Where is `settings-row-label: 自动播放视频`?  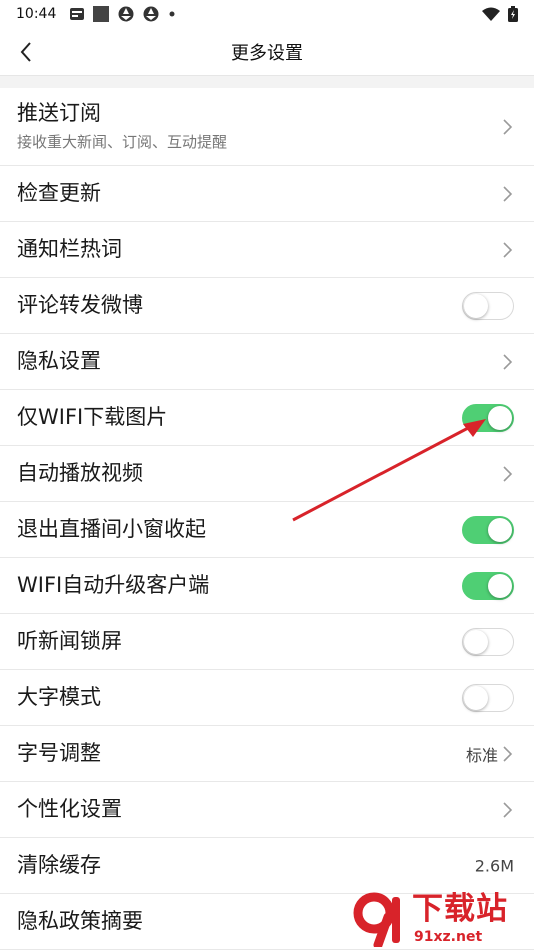
settings-row-label: 自动播放视频 is located at coordinates (80, 472).